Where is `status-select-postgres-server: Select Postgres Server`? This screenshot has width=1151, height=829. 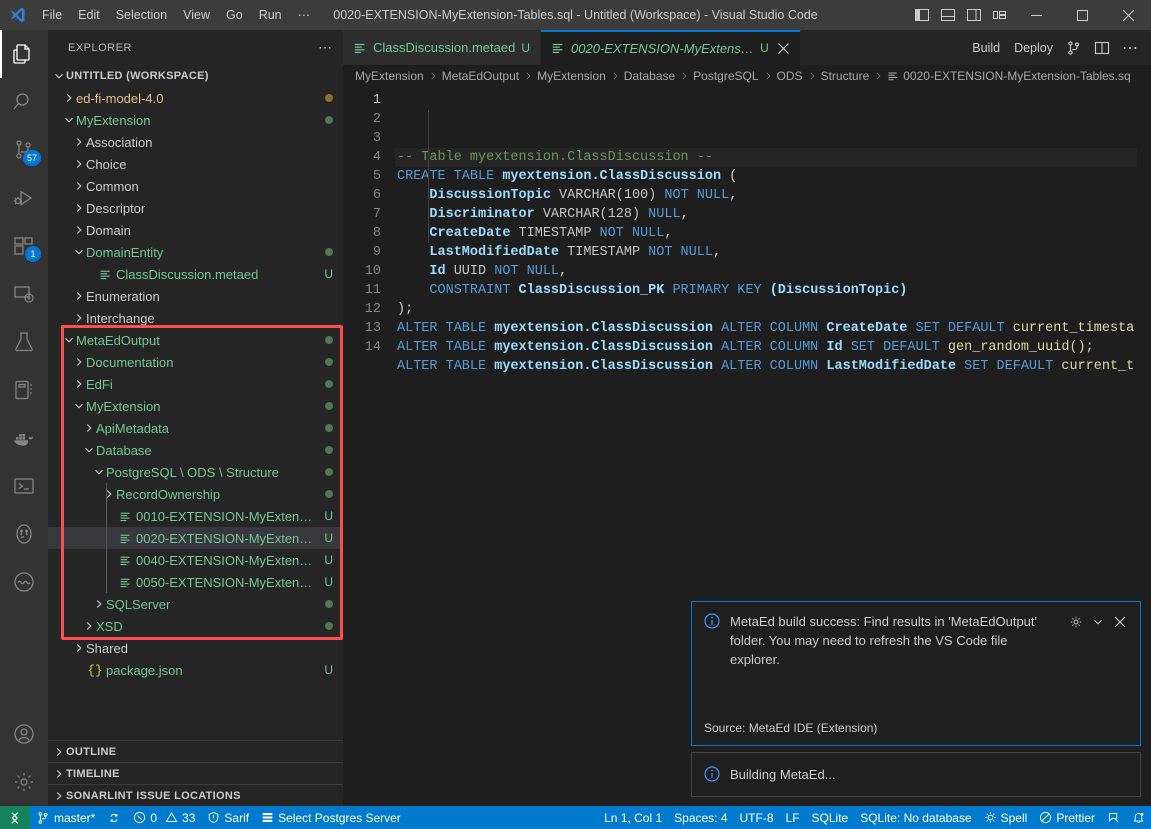
status-select-postgres-server: Select Postgres Server is located at coordinates (331, 817).